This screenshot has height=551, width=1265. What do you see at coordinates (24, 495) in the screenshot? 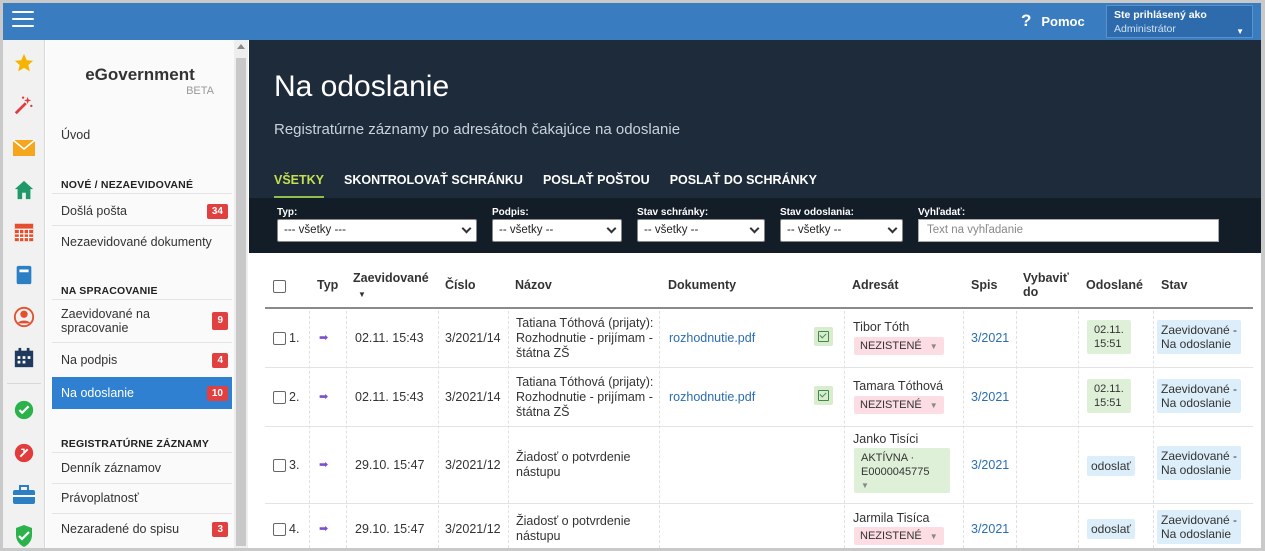
I see `briefcase-icon` at bounding box center [24, 495].